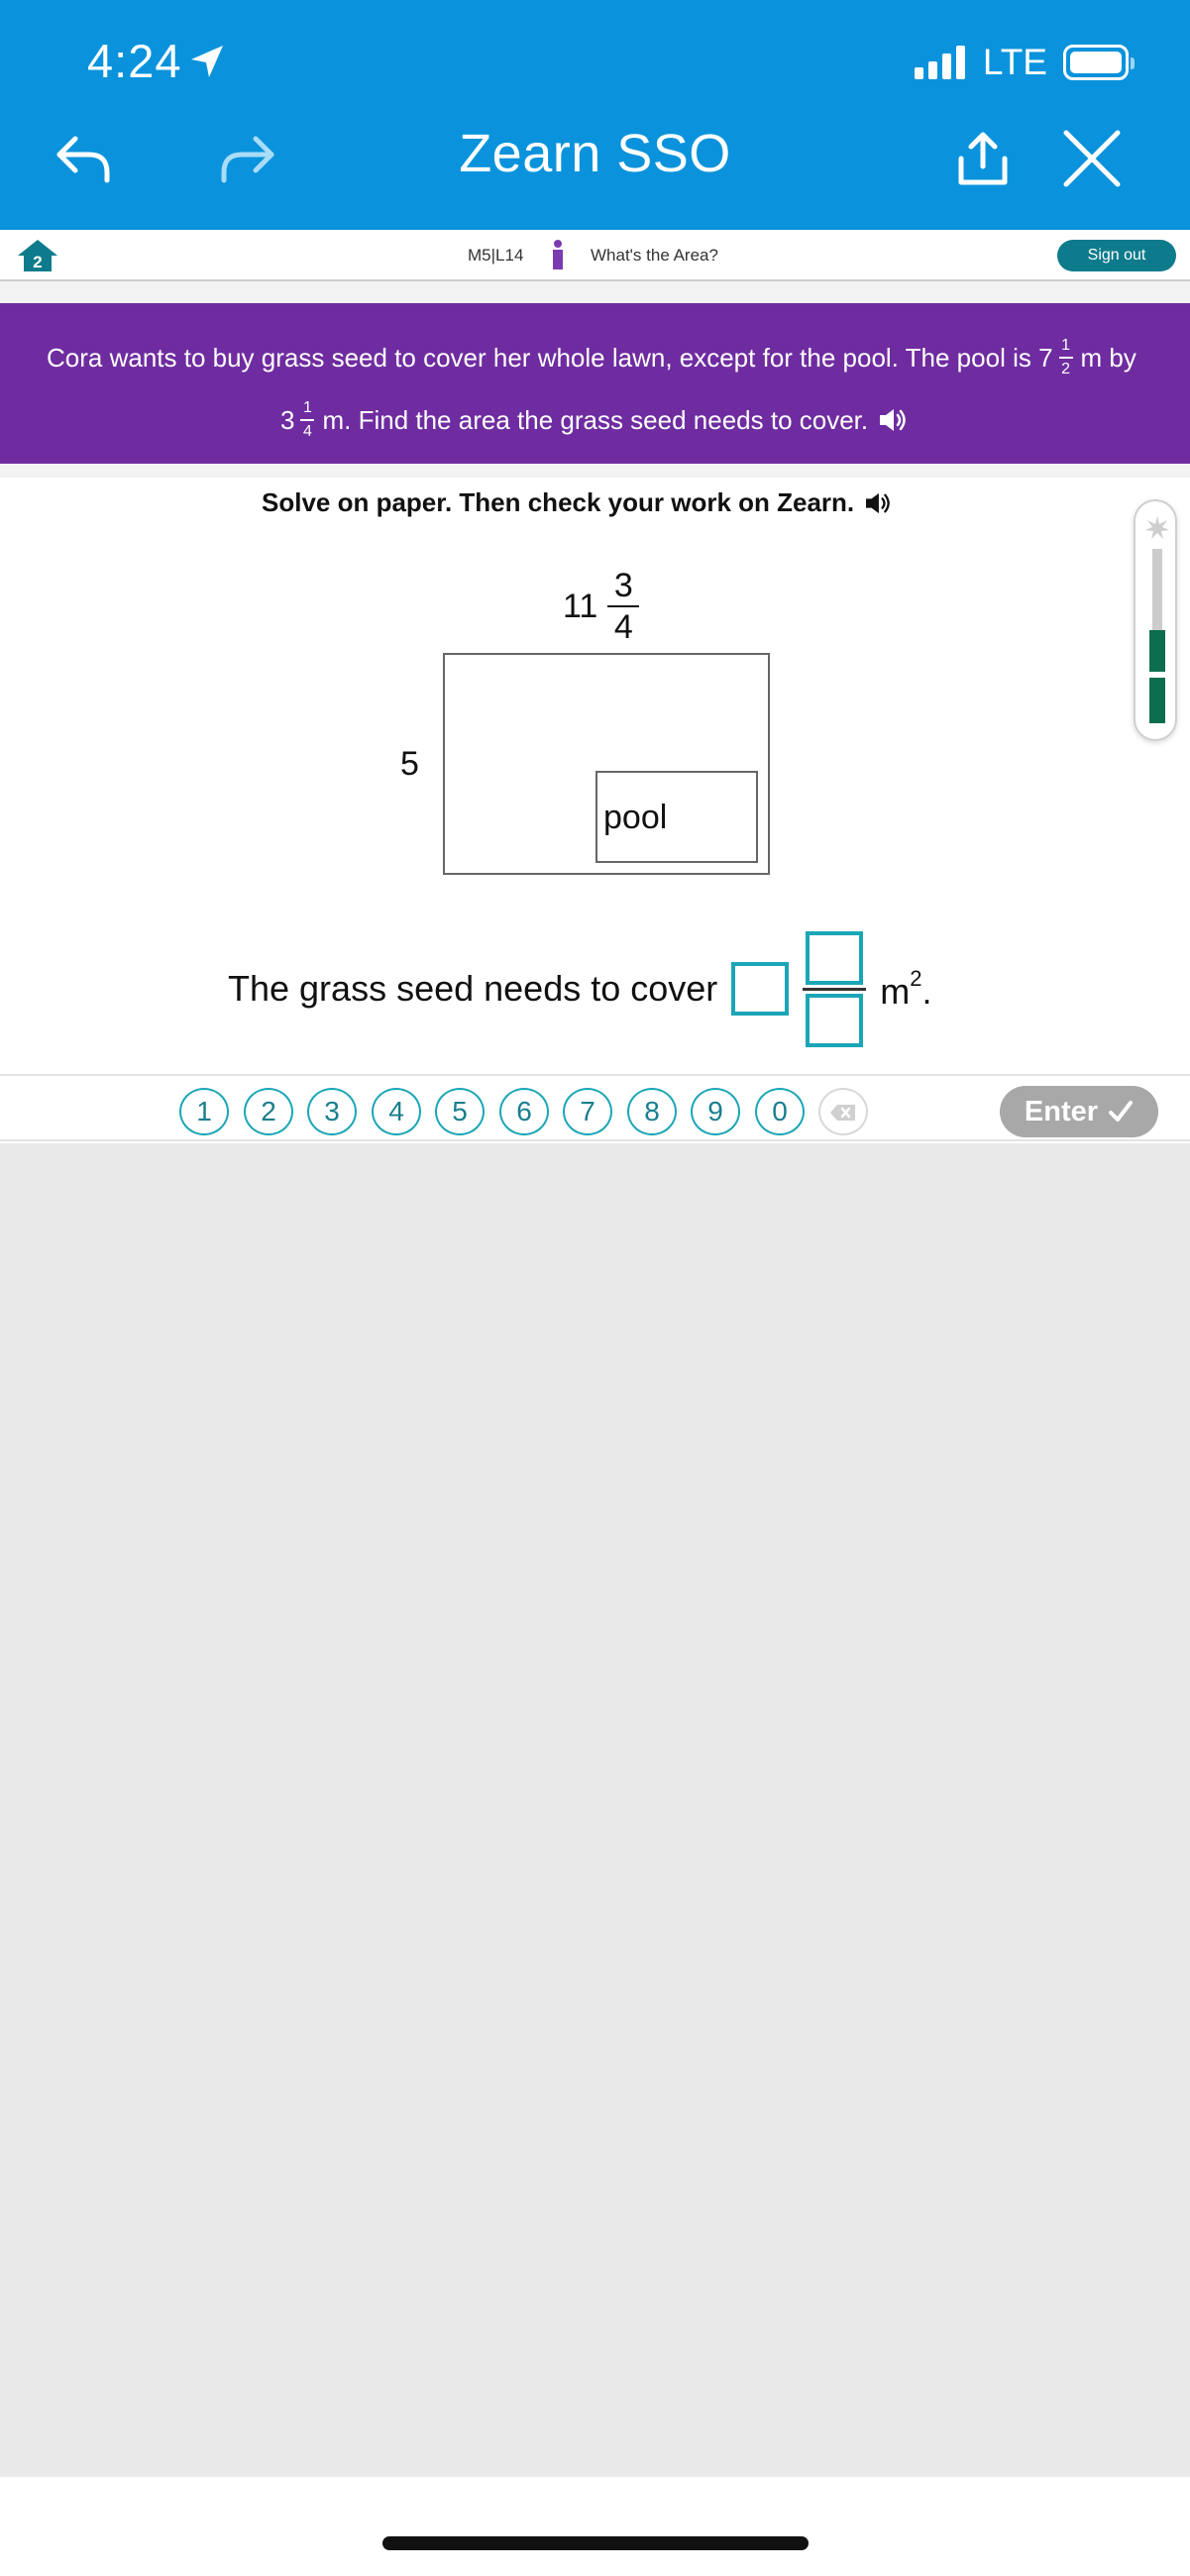  I want to click on unit-text: m, so click(895, 991).